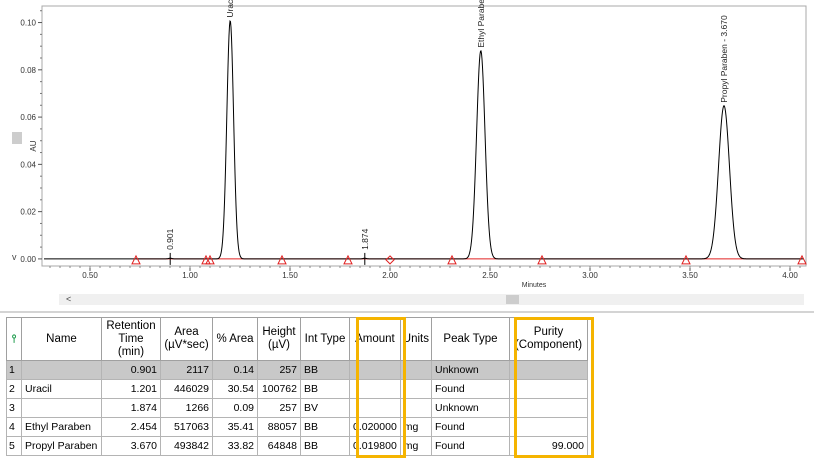 This screenshot has width=814, height=464. I want to click on scroll-down-arrow-icon: v, so click(14, 257).